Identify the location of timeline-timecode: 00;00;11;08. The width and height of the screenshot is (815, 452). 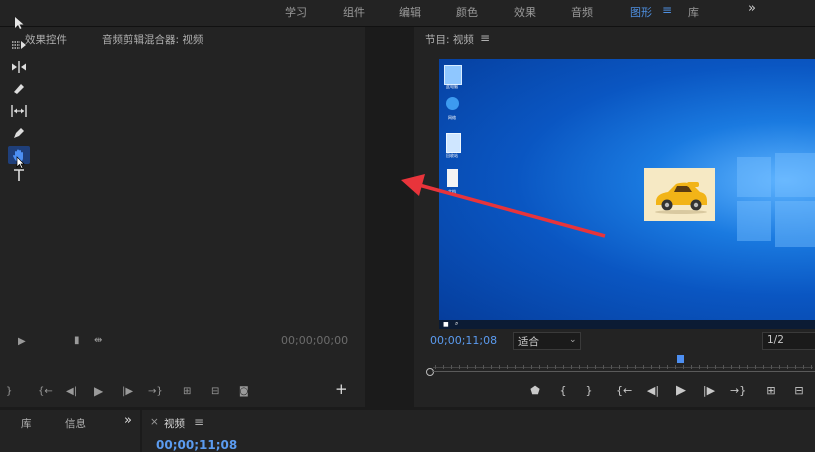
(196, 445).